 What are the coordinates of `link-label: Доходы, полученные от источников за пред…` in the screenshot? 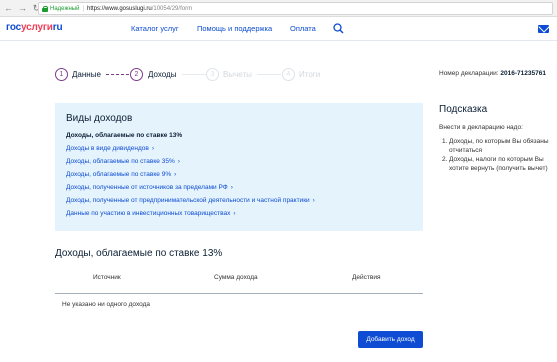 It's located at (147, 187).